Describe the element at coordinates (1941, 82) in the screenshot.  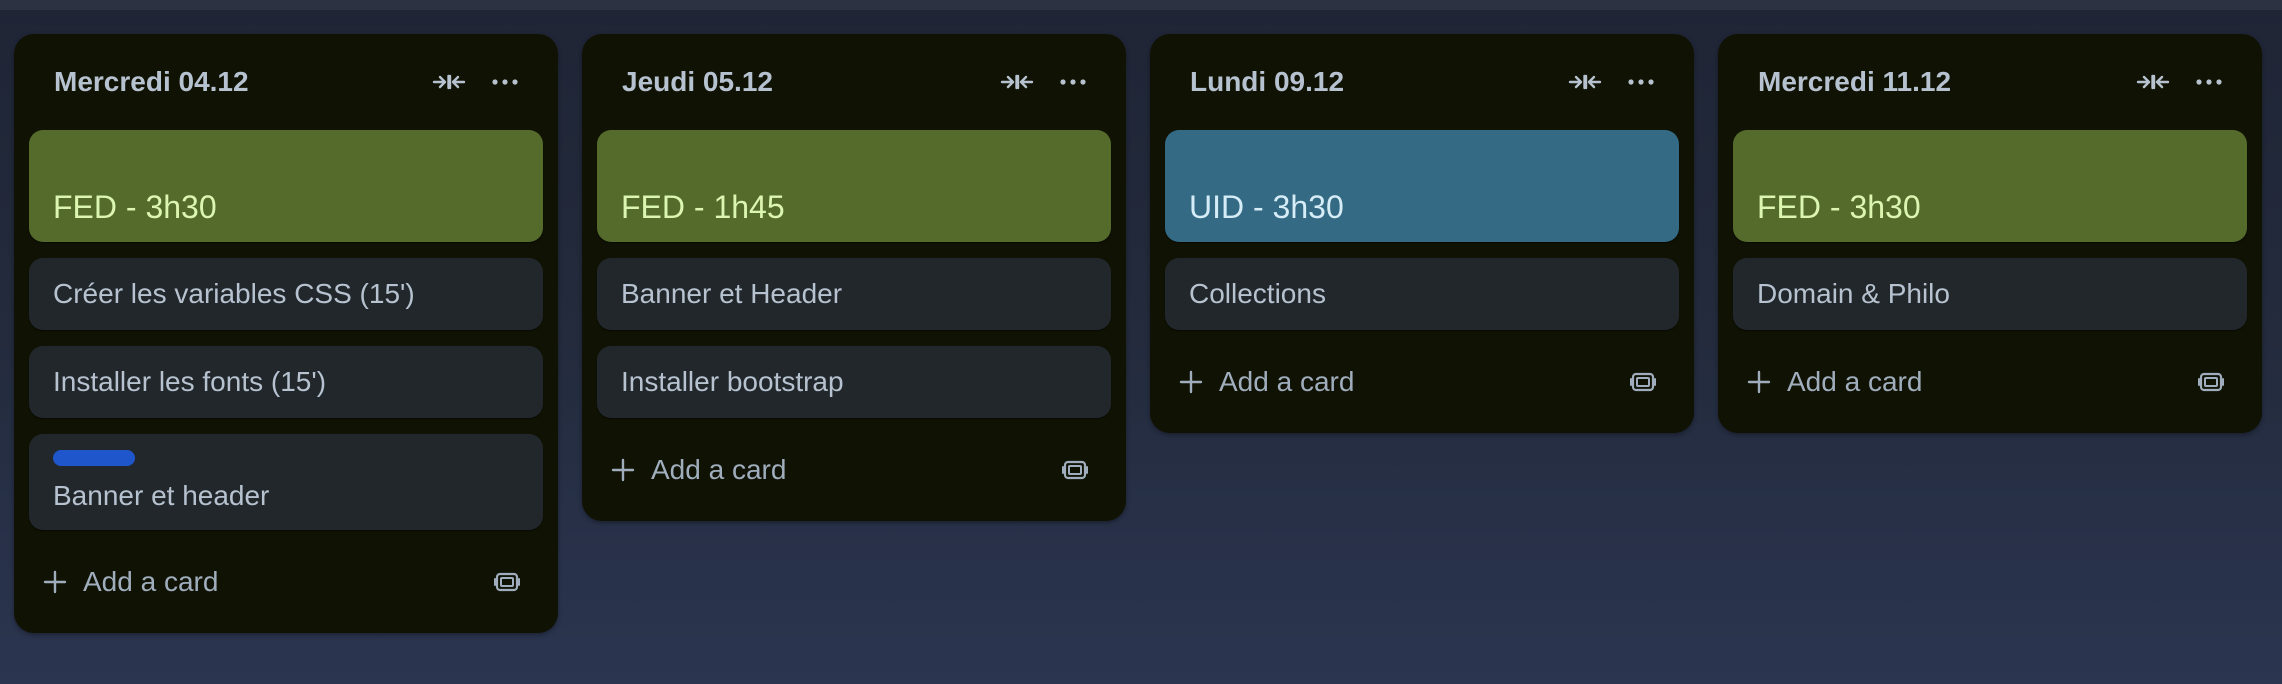
I see `list-title: Mercredi 11.12` at that location.